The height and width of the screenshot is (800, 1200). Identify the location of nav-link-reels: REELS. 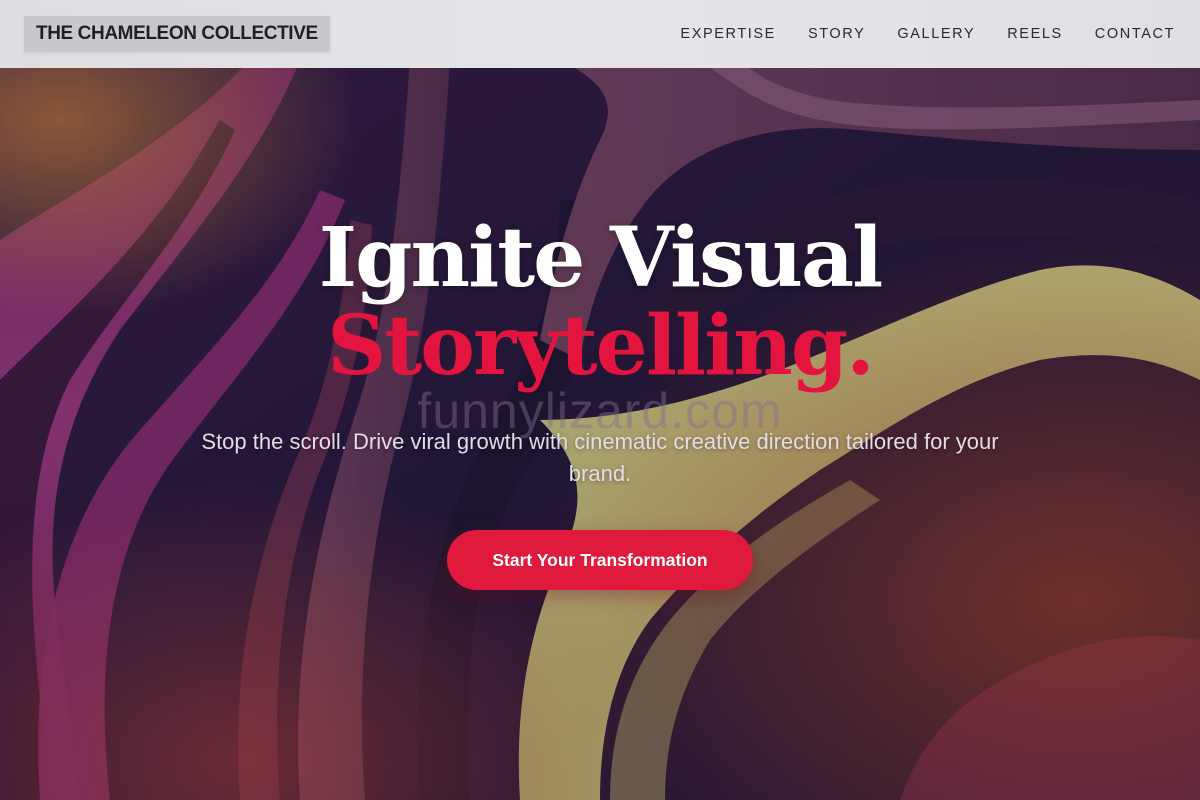
(1035, 34).